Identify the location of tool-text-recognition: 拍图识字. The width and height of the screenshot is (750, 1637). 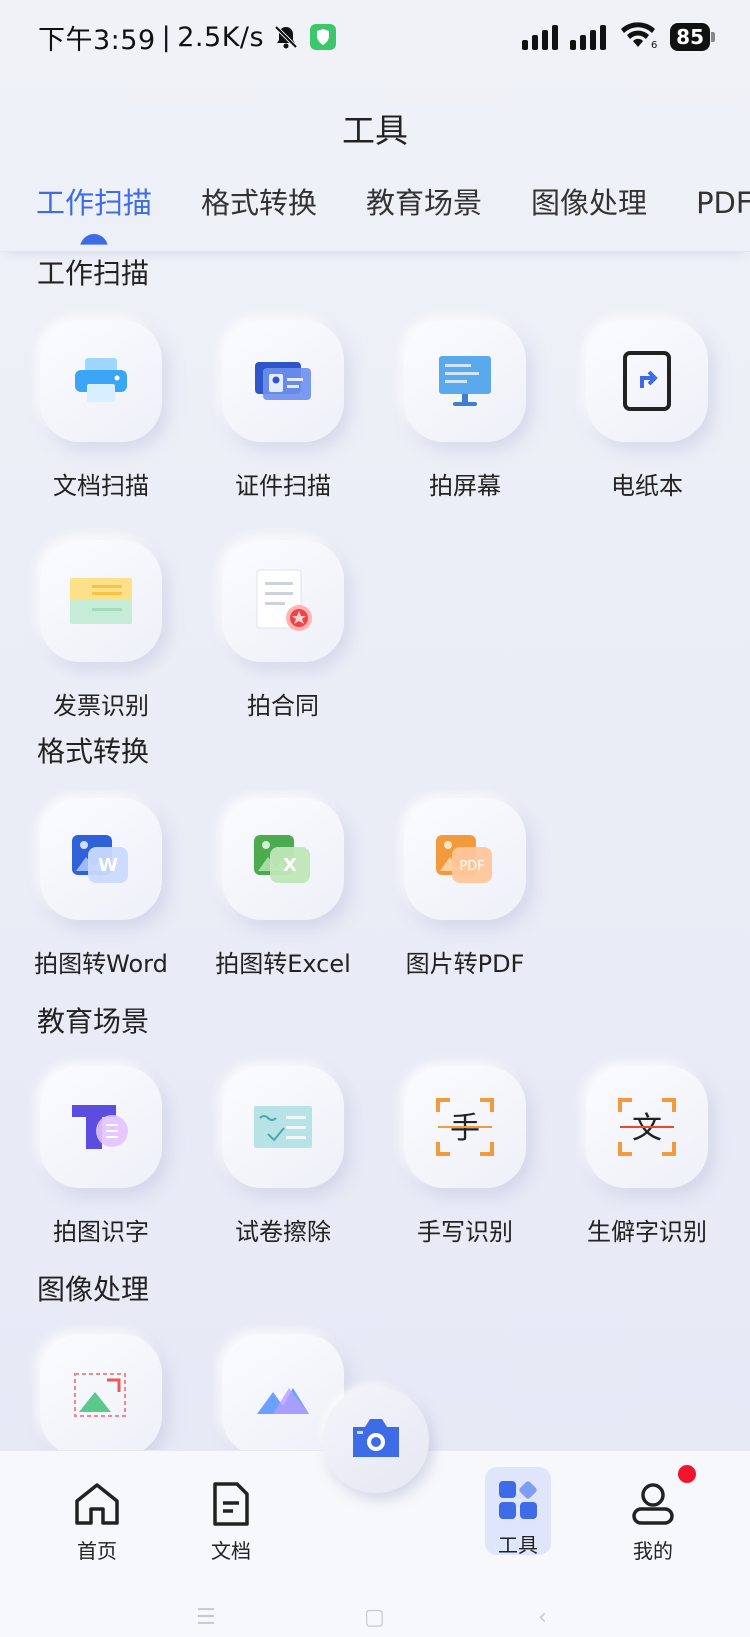
(101, 1156).